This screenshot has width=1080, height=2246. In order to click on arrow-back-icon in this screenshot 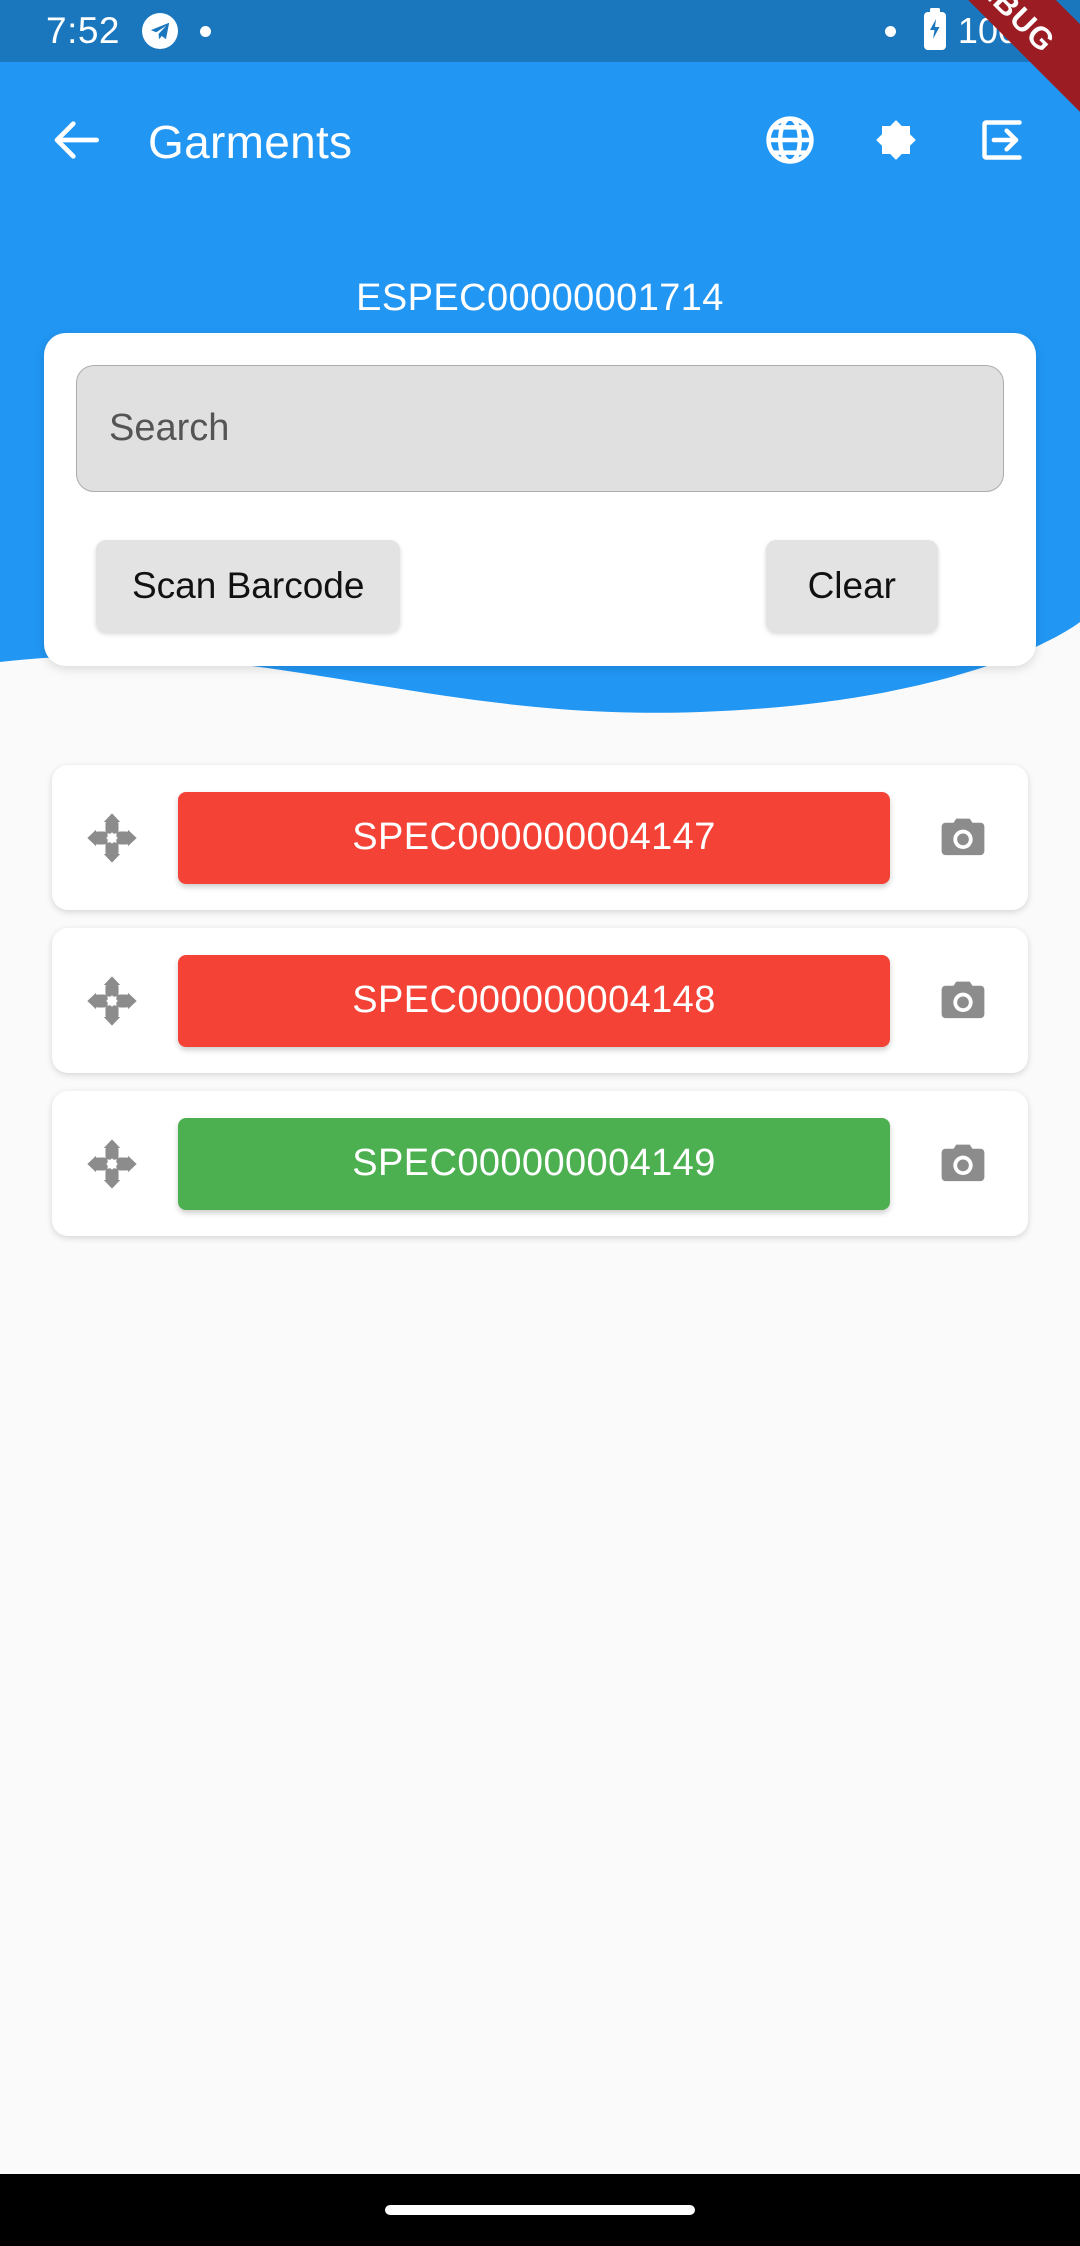, I will do `click(78, 142)`.